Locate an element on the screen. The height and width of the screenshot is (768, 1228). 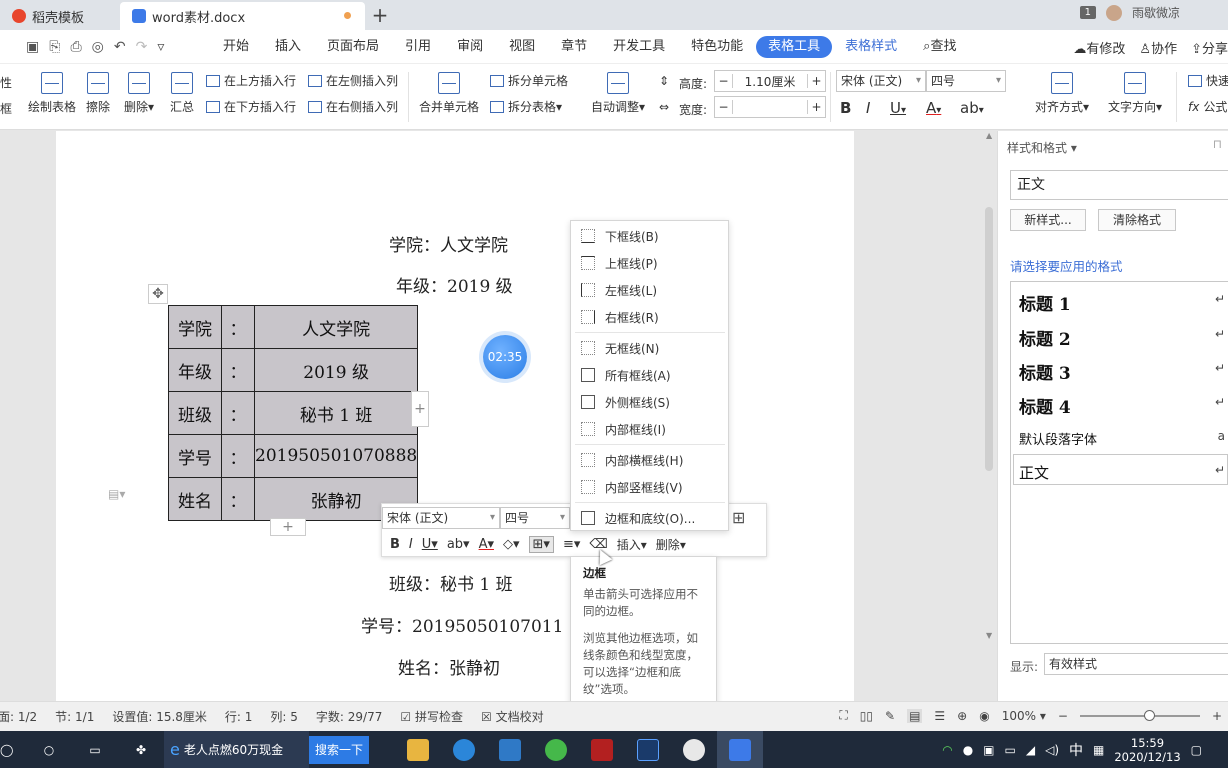
tab-docer: 稻壳模板 is located at coordinates (60, 16).